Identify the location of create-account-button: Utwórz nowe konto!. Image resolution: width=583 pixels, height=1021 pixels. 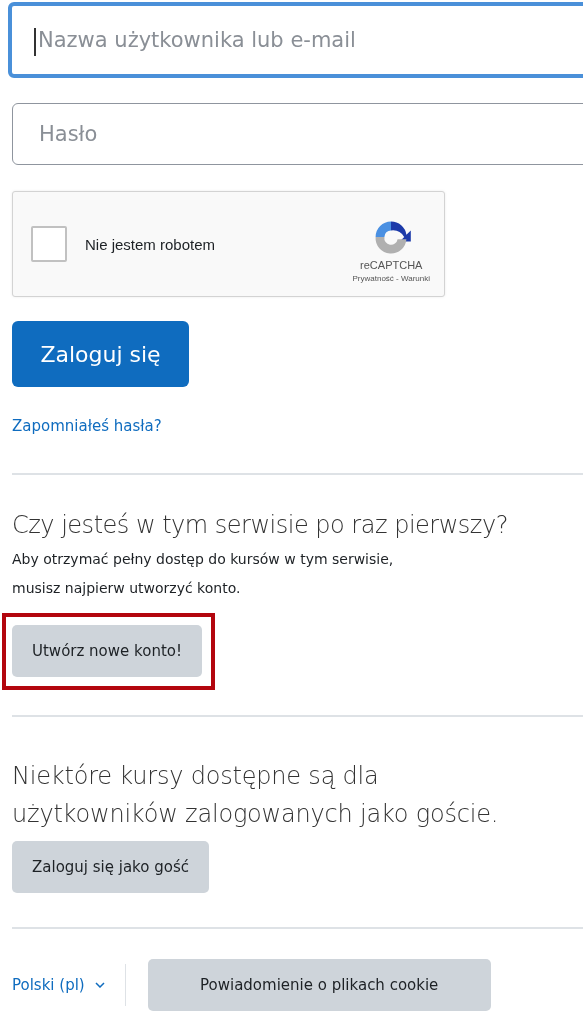
(107, 651).